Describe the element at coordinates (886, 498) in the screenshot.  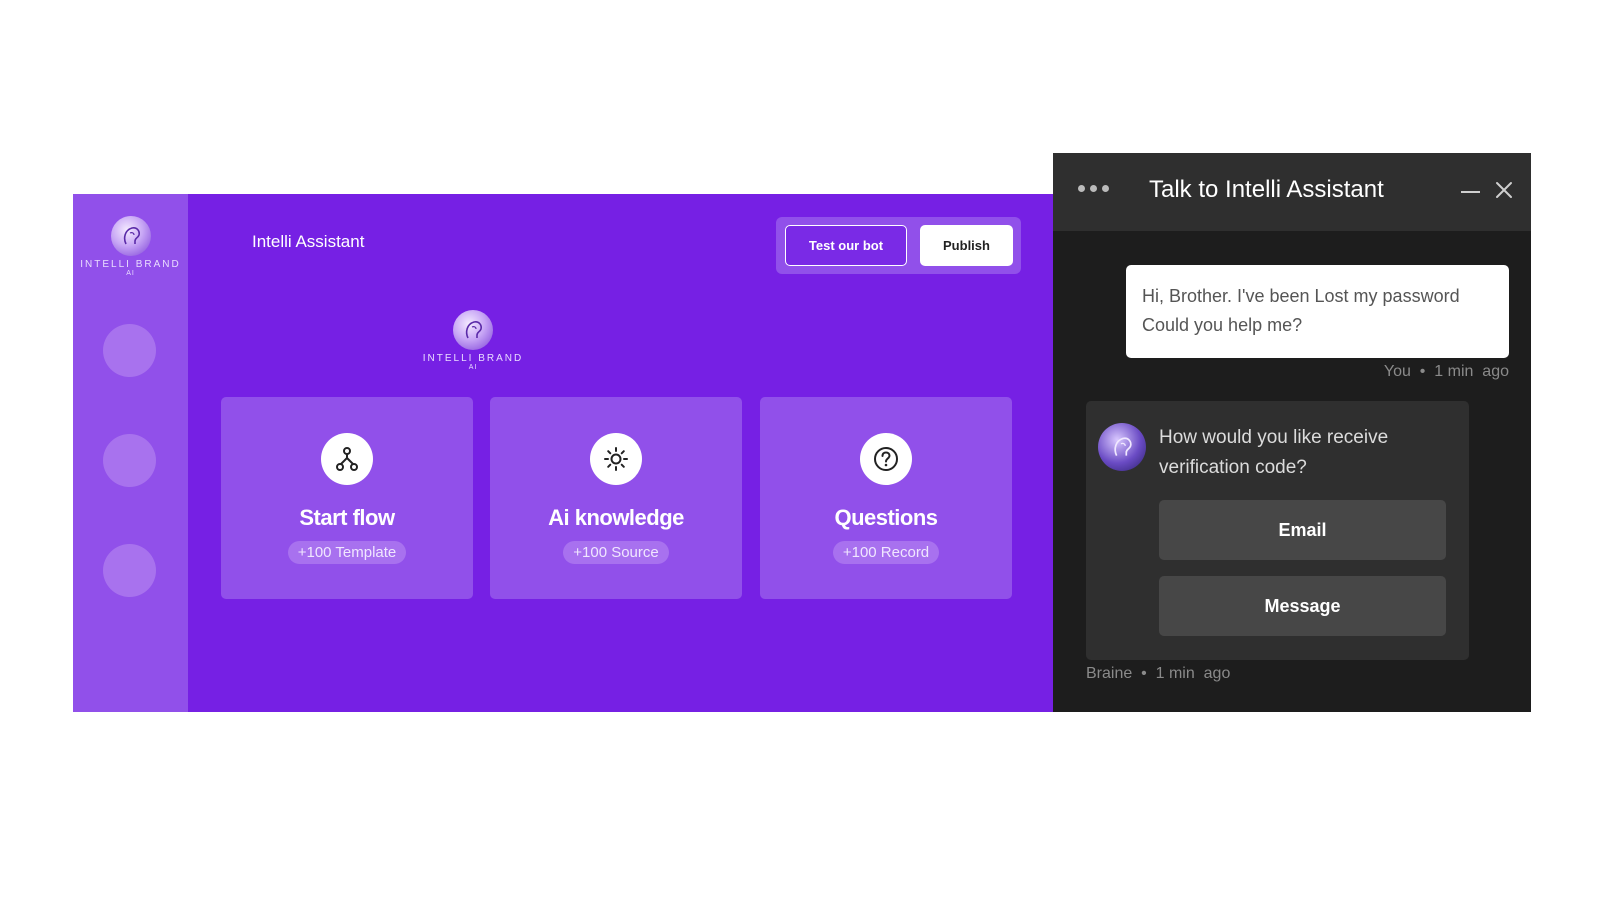
I see `card-questions: Questions +100 Record` at that location.